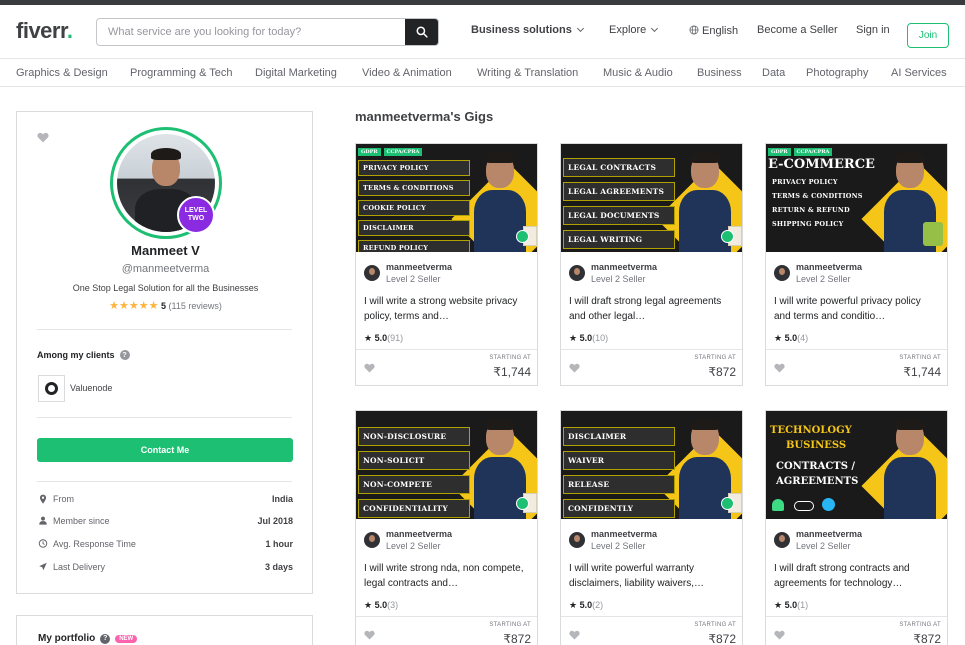 Image resolution: width=965 pixels, height=645 pixels. Describe the element at coordinates (619, 191) in the screenshot. I see `thumb-line: LEGAL AGREEMENTS` at that location.